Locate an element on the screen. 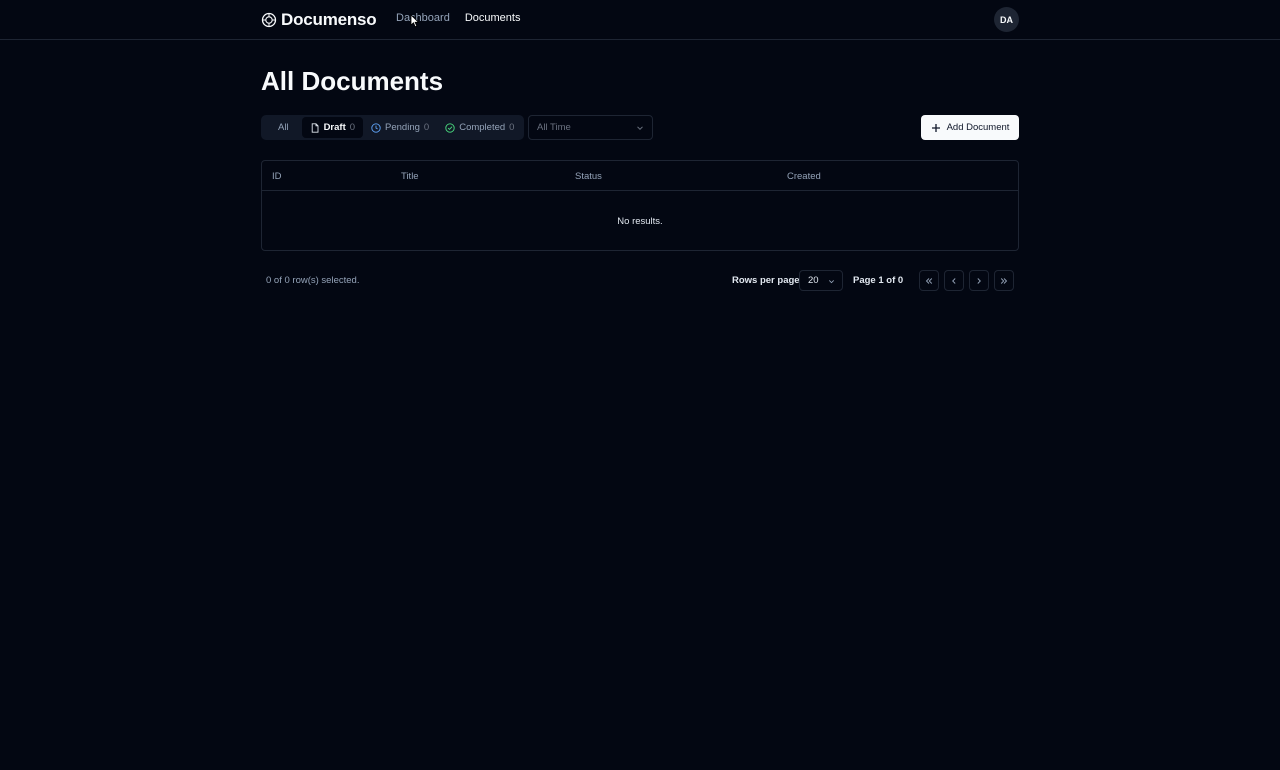 This screenshot has height=770, width=1280. tab-pending-label: Pending is located at coordinates (402, 127).